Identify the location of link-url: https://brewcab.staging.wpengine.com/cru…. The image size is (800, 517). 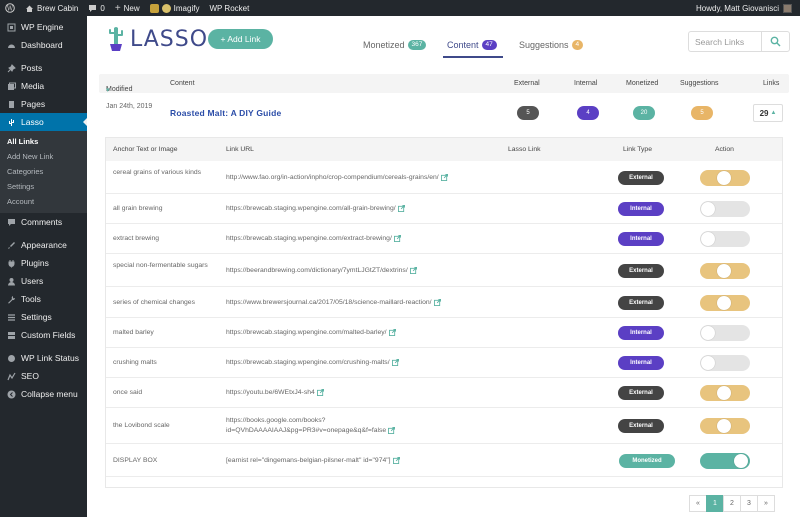
(308, 362).